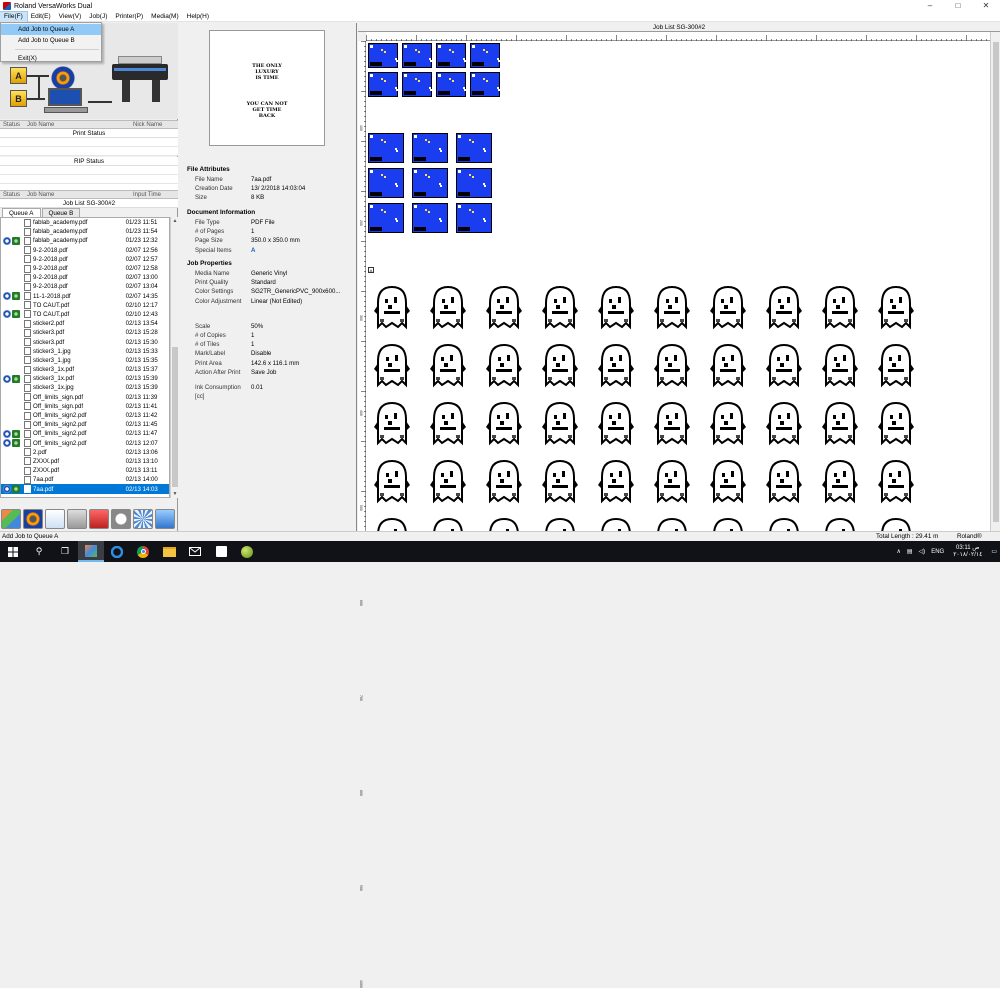 The image size is (1000, 988). What do you see at coordinates (85, 259) in the screenshot?
I see `job-row: 9-2-2018.pdf 02/07 12:57` at bounding box center [85, 259].